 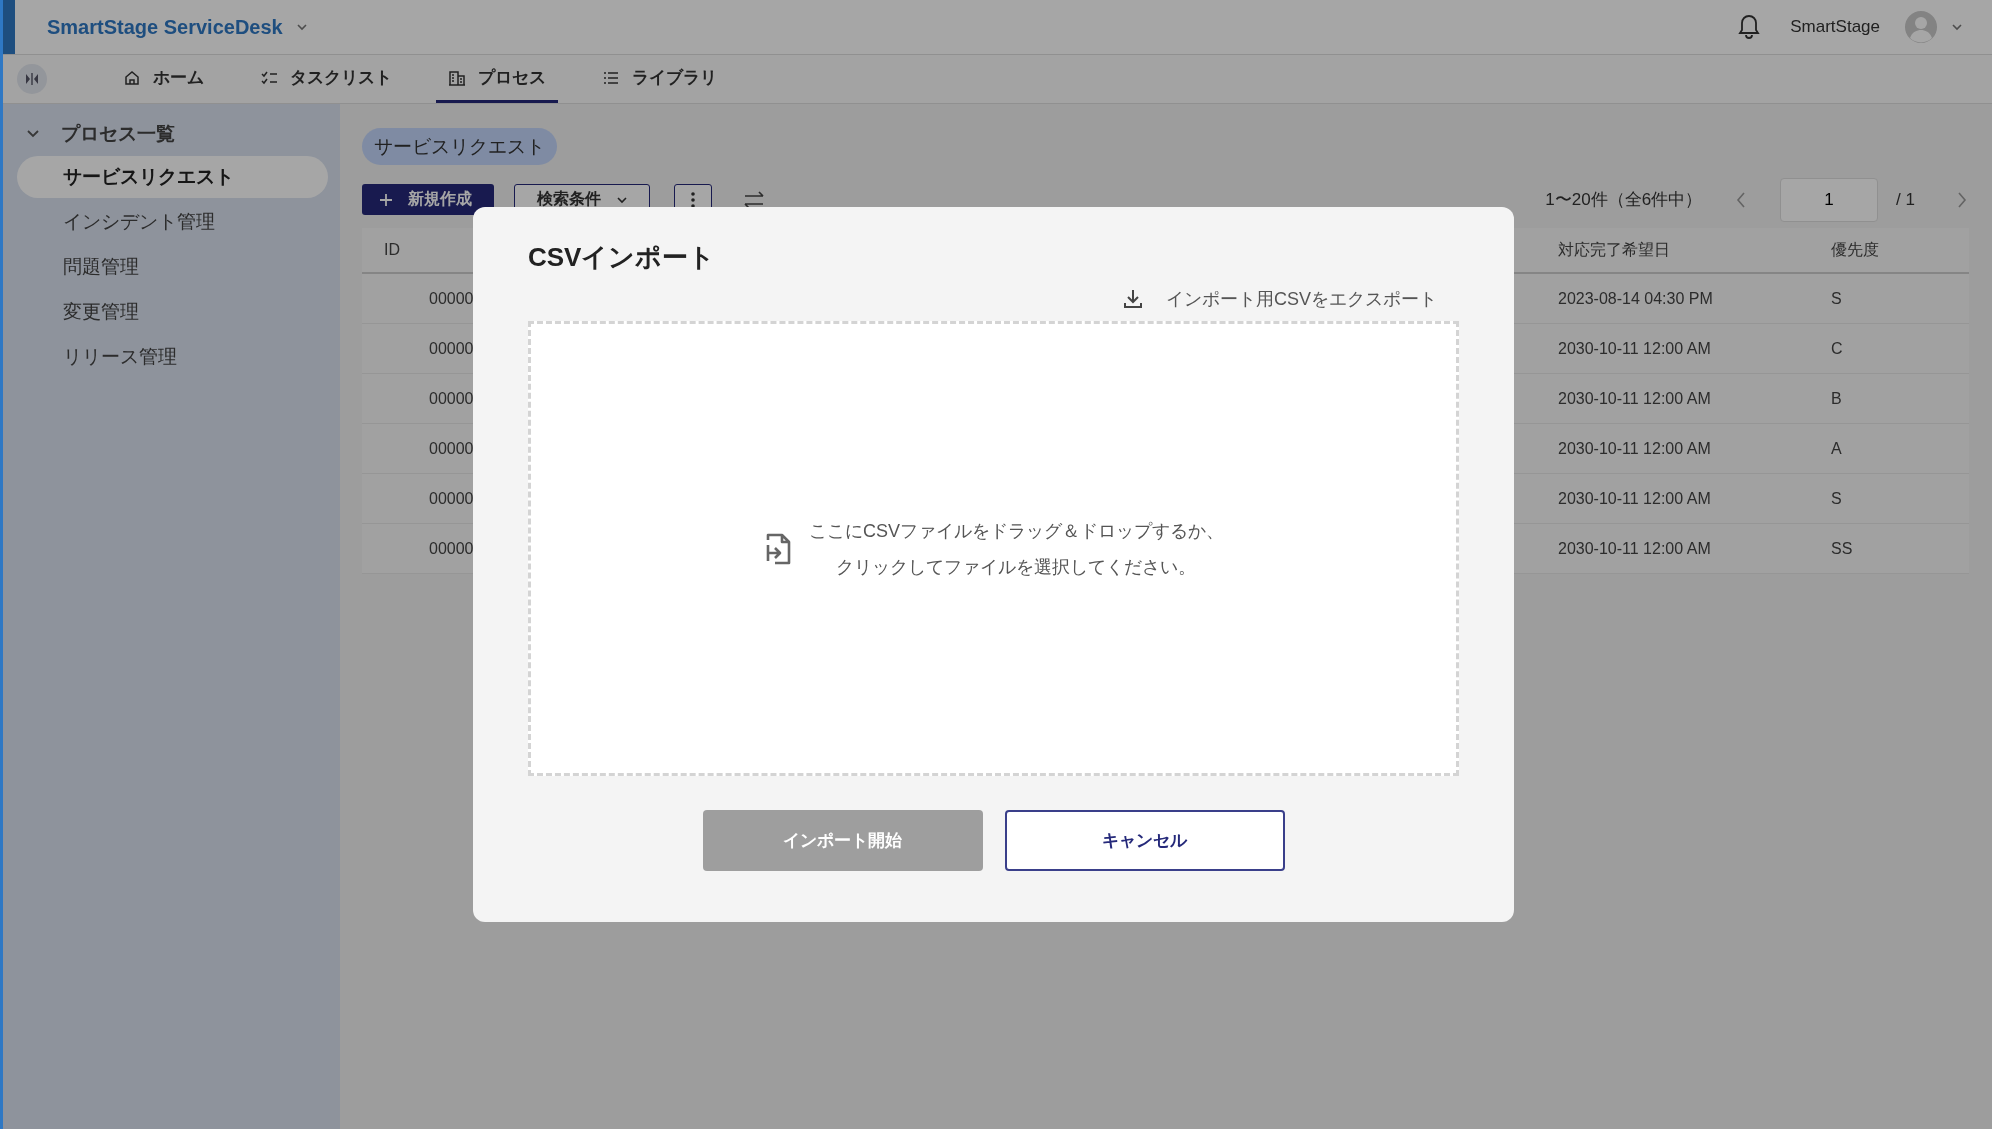 What do you see at coordinates (1837, 348) in the screenshot?
I see `table-cell-text: C` at bounding box center [1837, 348].